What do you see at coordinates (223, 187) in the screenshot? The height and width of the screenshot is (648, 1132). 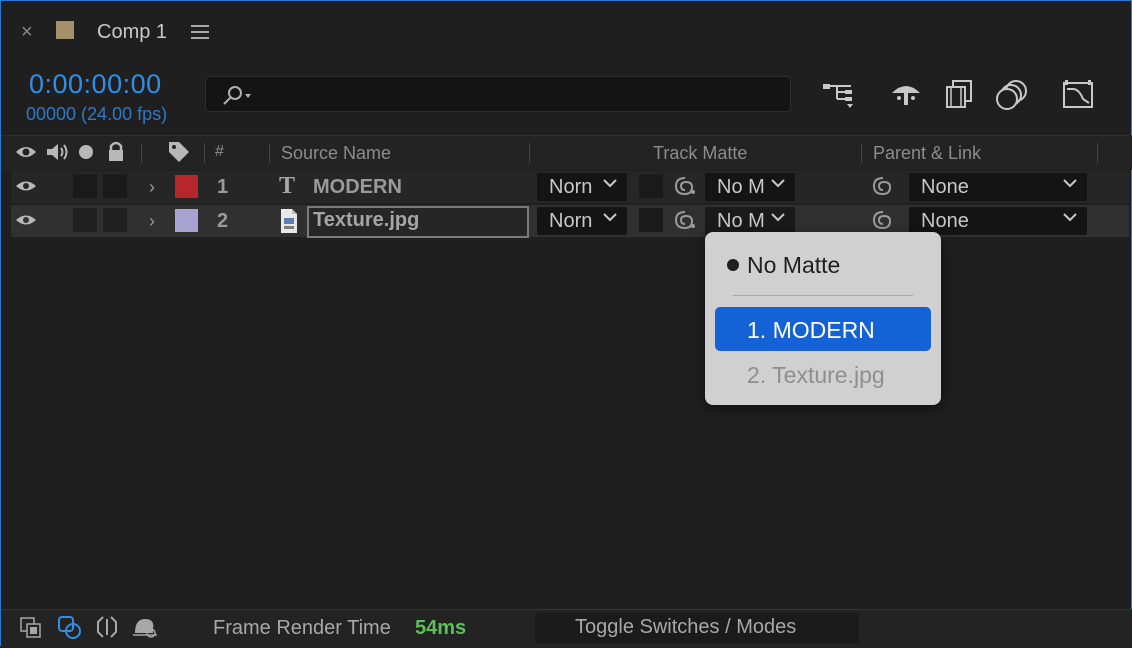 I see `layer-number: 1` at bounding box center [223, 187].